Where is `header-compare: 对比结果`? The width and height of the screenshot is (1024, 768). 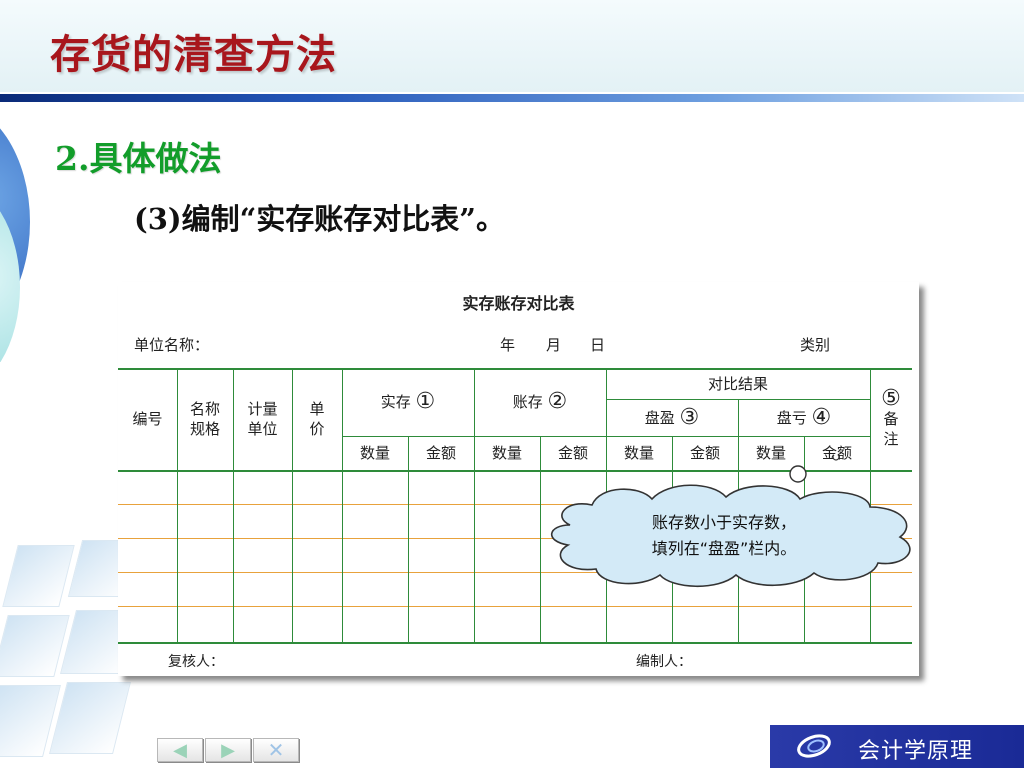 header-compare: 对比结果 is located at coordinates (737, 383).